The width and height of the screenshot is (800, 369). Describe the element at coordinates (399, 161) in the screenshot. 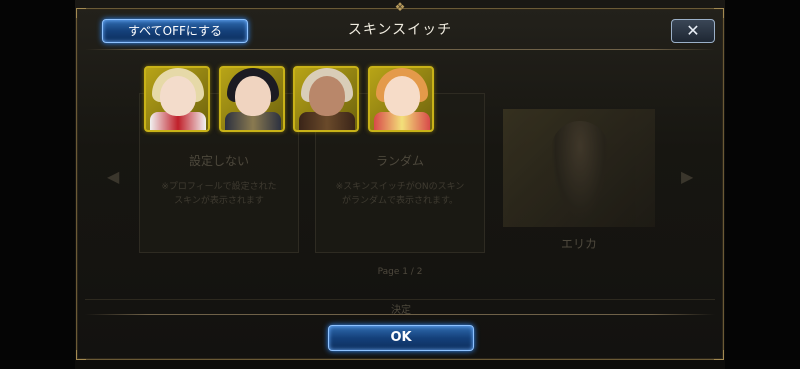

I see `card-title: ランダム` at that location.